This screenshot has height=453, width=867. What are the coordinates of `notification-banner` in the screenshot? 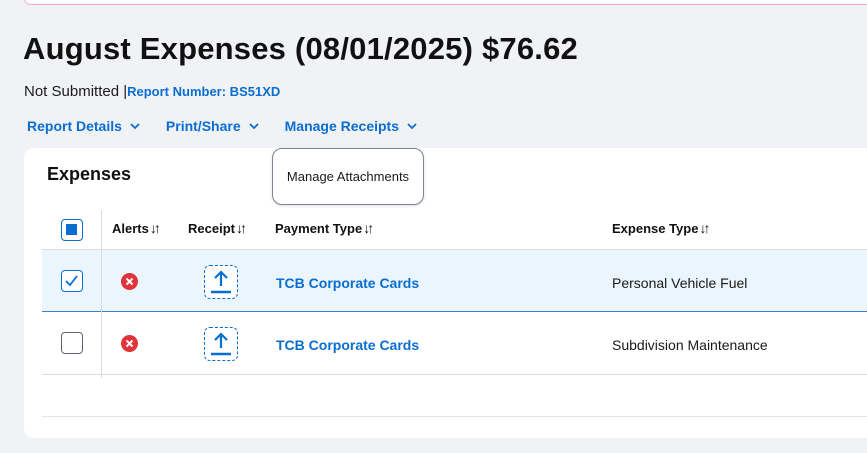 It's located at (445, 2).